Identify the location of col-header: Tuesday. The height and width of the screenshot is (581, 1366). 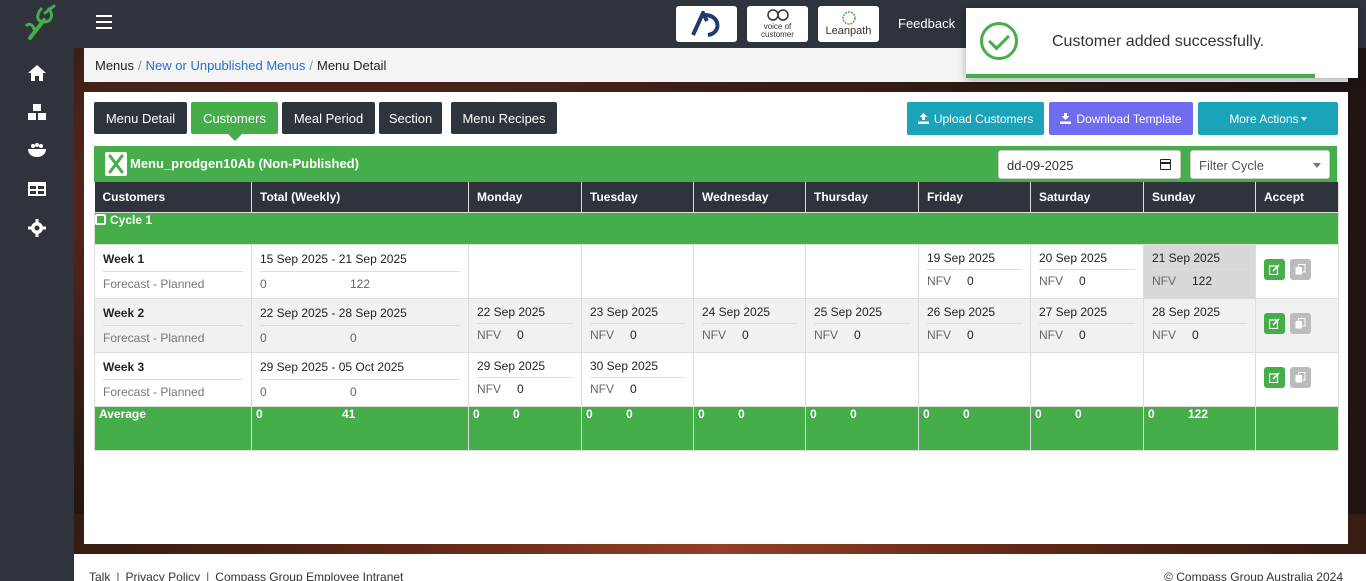
(637, 197).